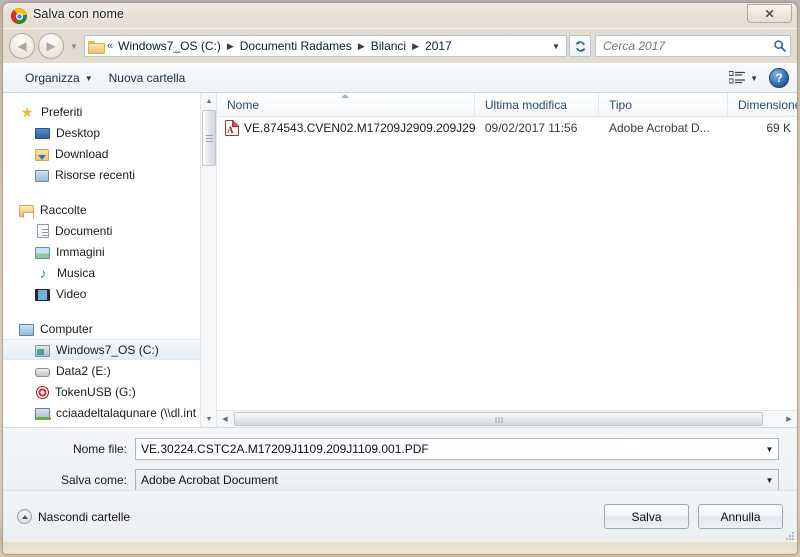 The image size is (800, 557). What do you see at coordinates (243, 104) in the screenshot?
I see `column-label: Nome` at bounding box center [243, 104].